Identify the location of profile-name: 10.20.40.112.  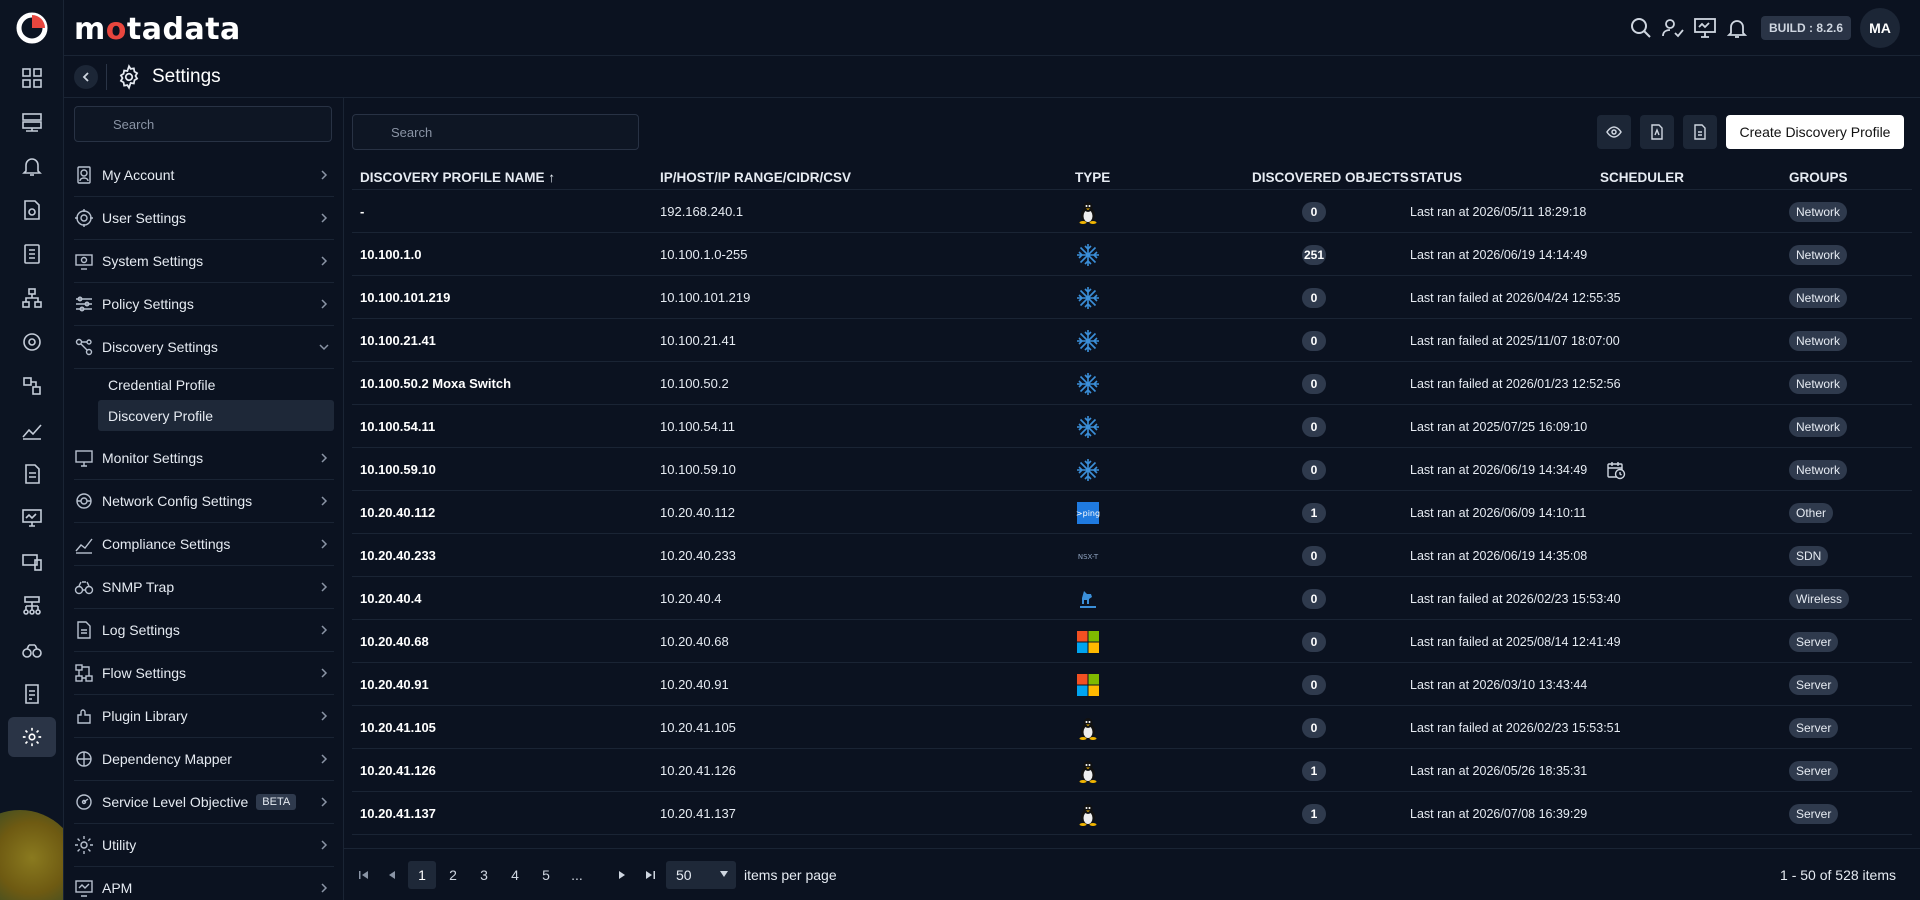
(397, 512).